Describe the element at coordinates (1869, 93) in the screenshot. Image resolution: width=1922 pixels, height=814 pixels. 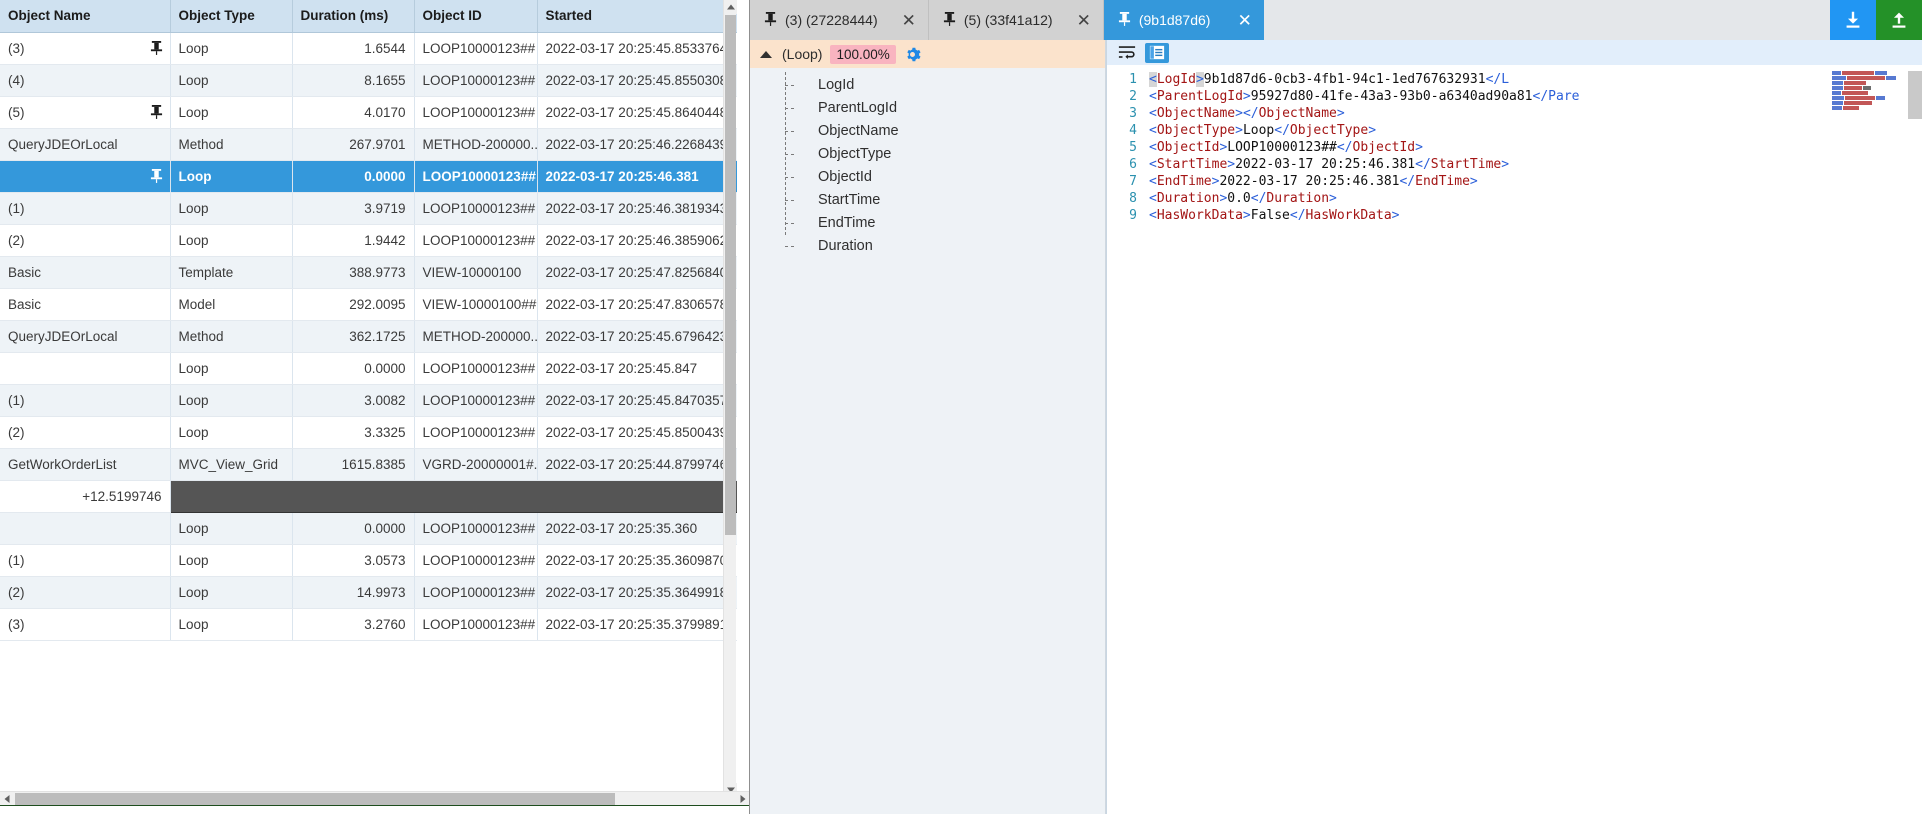
I see `code-minimap` at that location.